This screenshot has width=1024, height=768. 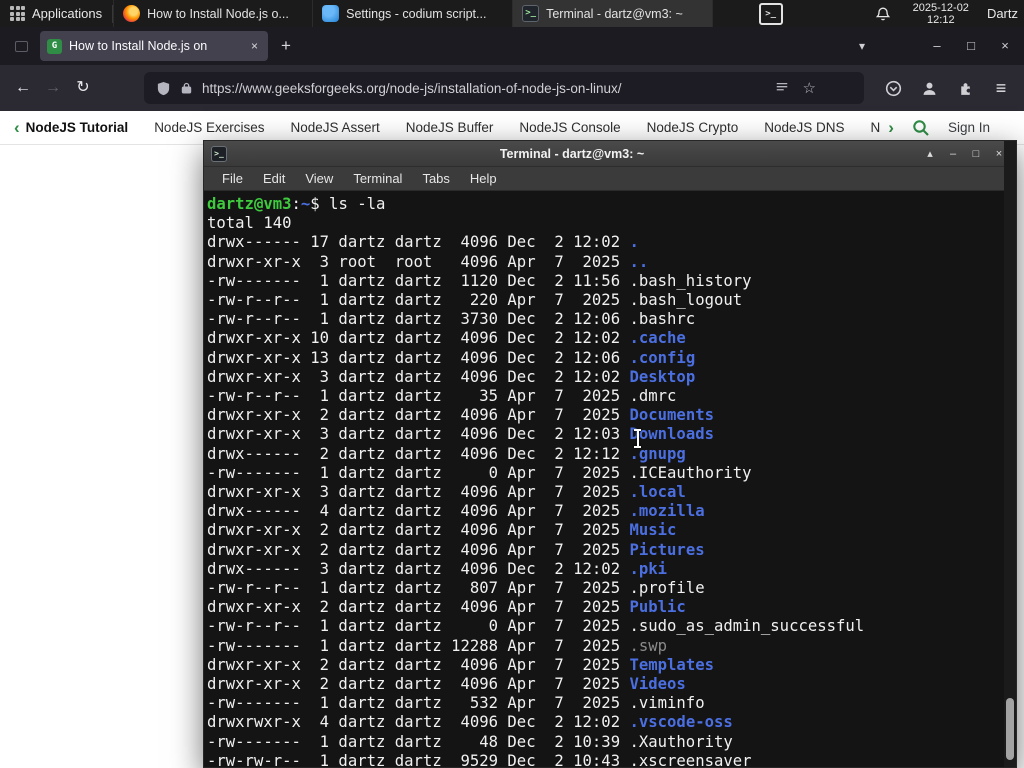 I want to click on clock: 2025-12-02 12:12, so click(x=941, y=14).